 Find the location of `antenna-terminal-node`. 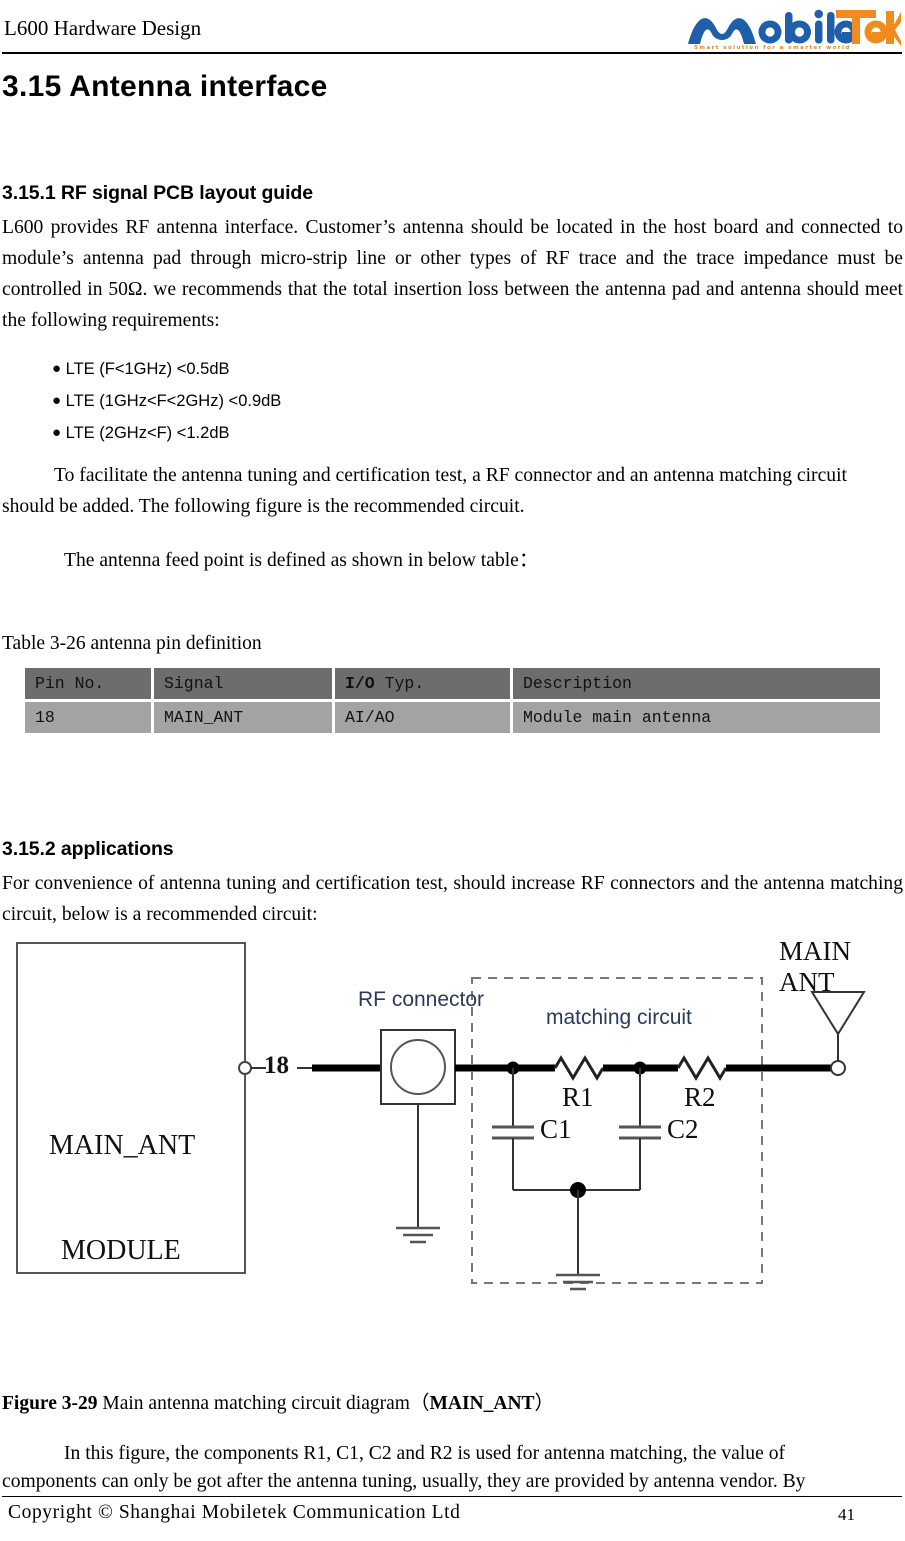

antenna-terminal-node is located at coordinates (838, 1068).